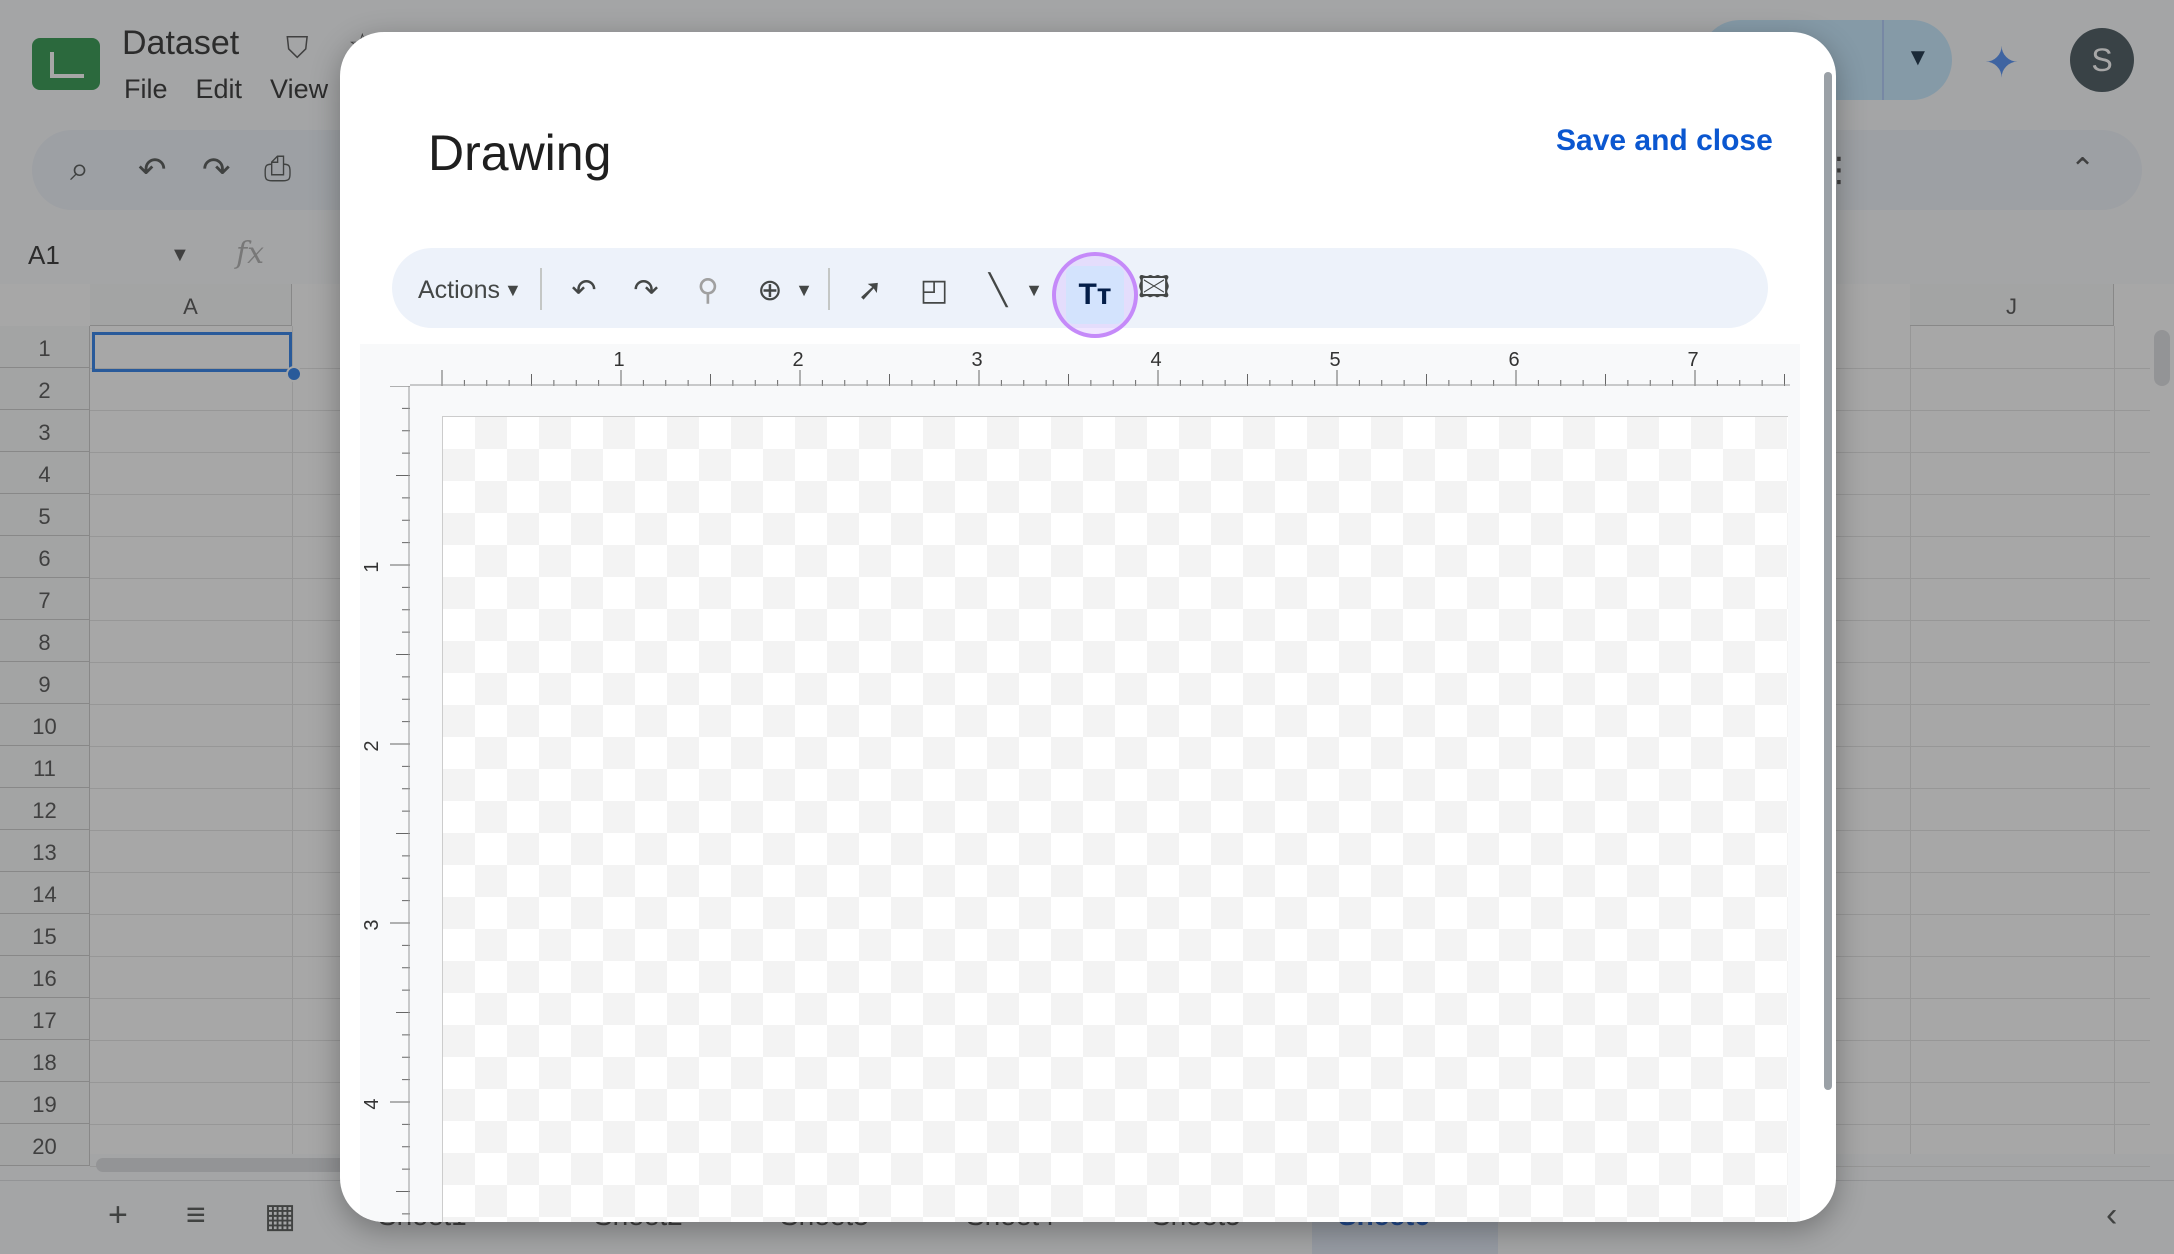 The width and height of the screenshot is (2174, 1254). Describe the element at coordinates (459, 289) in the screenshot. I see `actions-label: Actions` at that location.